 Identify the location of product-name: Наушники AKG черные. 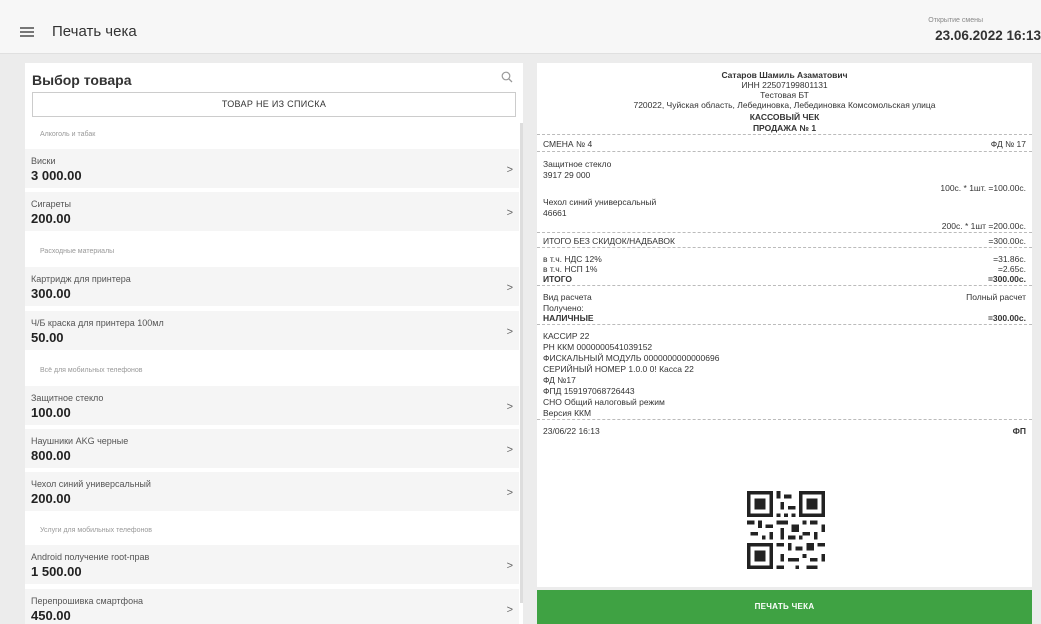
(80, 441).